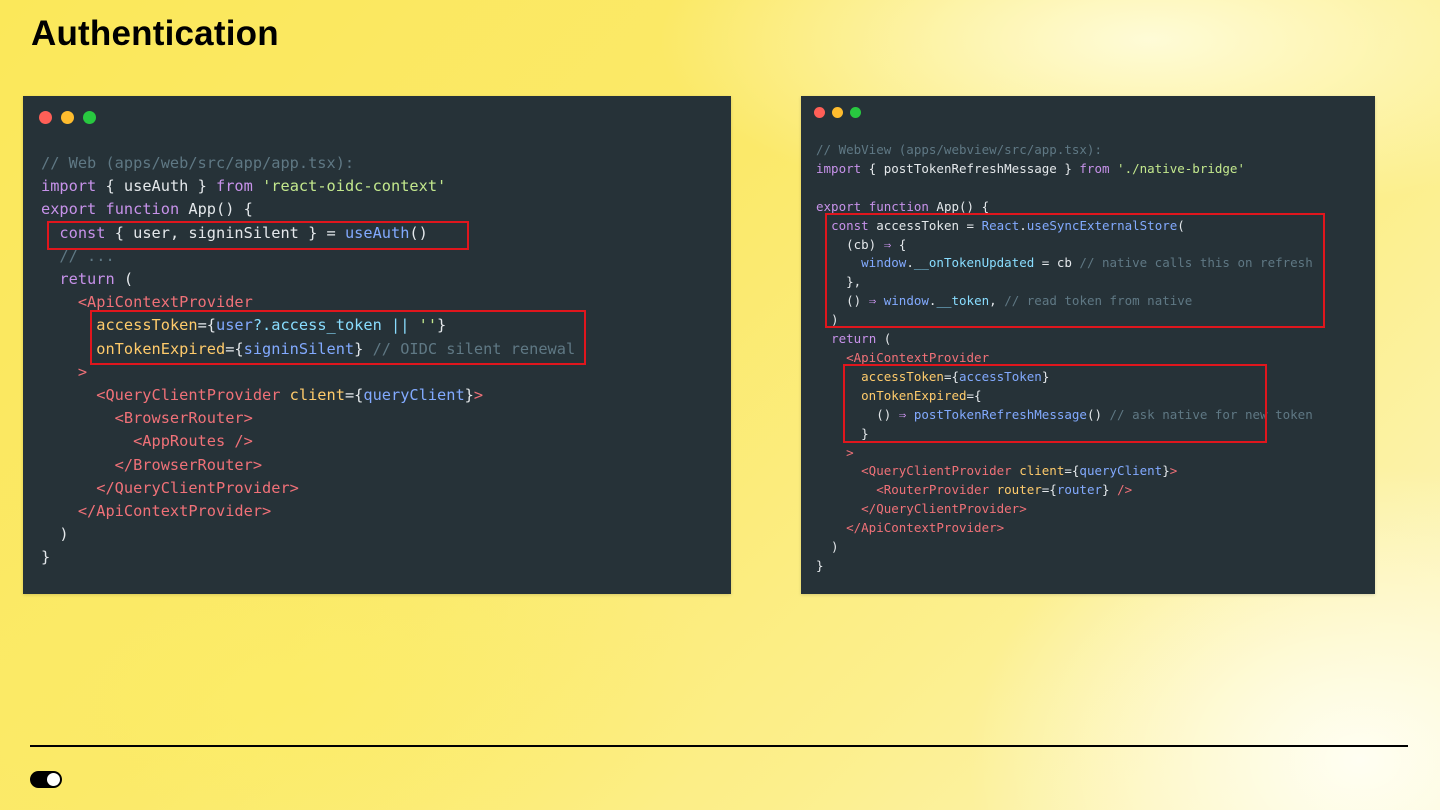 This screenshot has width=1440, height=810. Describe the element at coordinates (997, 301) in the screenshot. I see `code-token: ,` at that location.